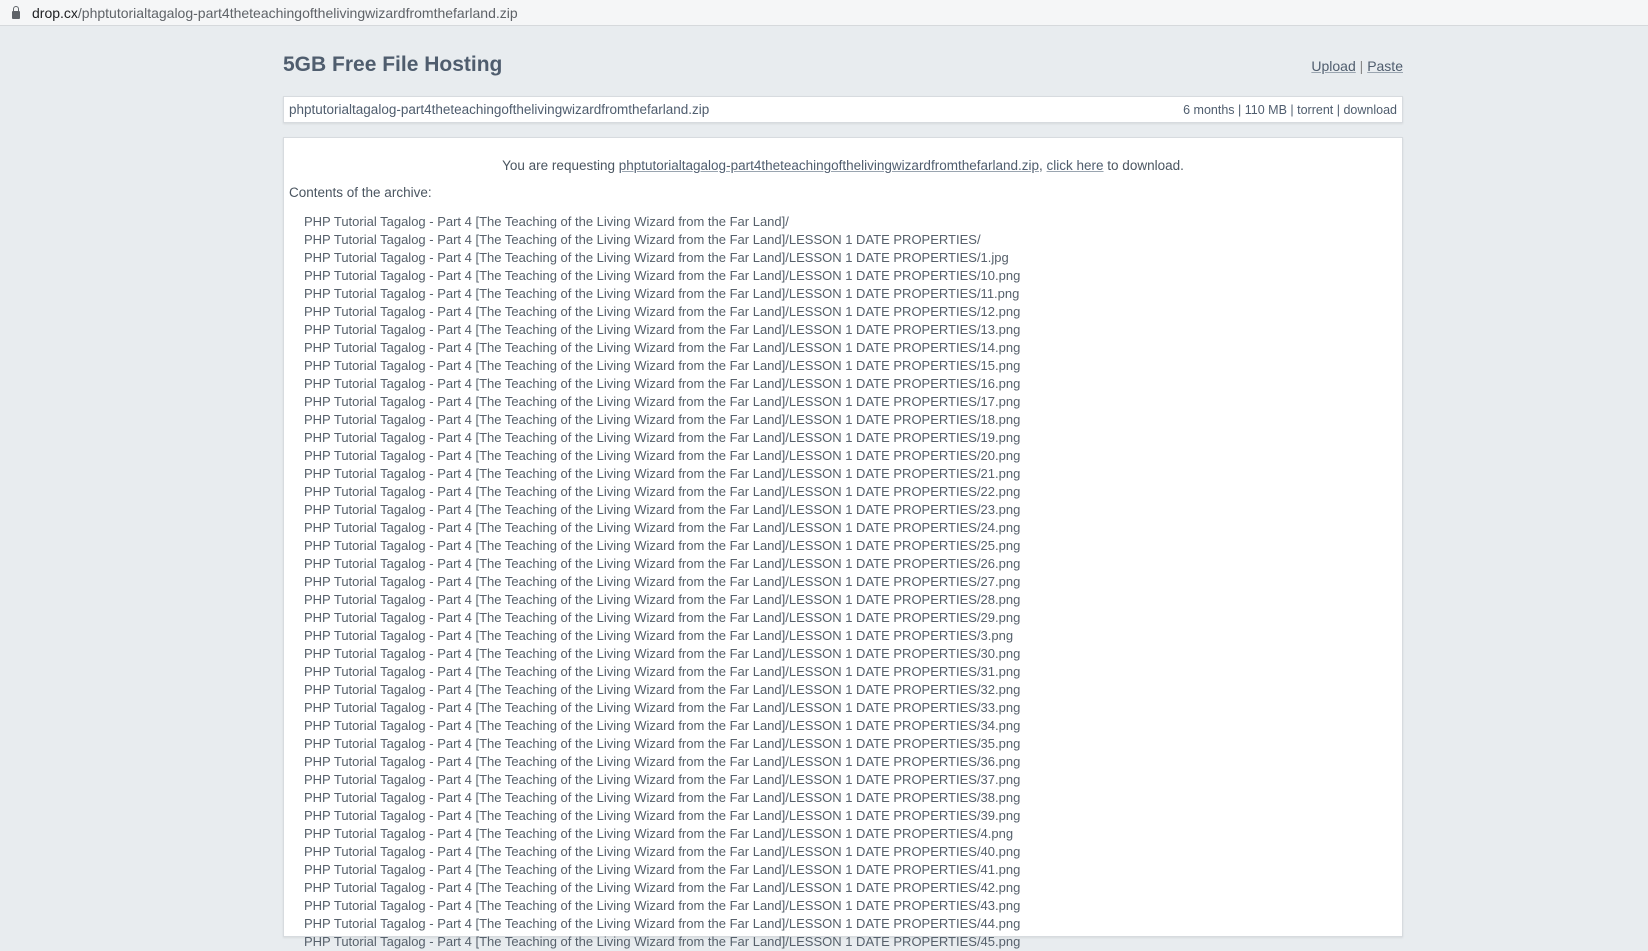 The height and width of the screenshot is (951, 1648). Describe the element at coordinates (843, 61) in the screenshot. I see `site-header: 5GB Free File Hosting Upload | Paste` at that location.